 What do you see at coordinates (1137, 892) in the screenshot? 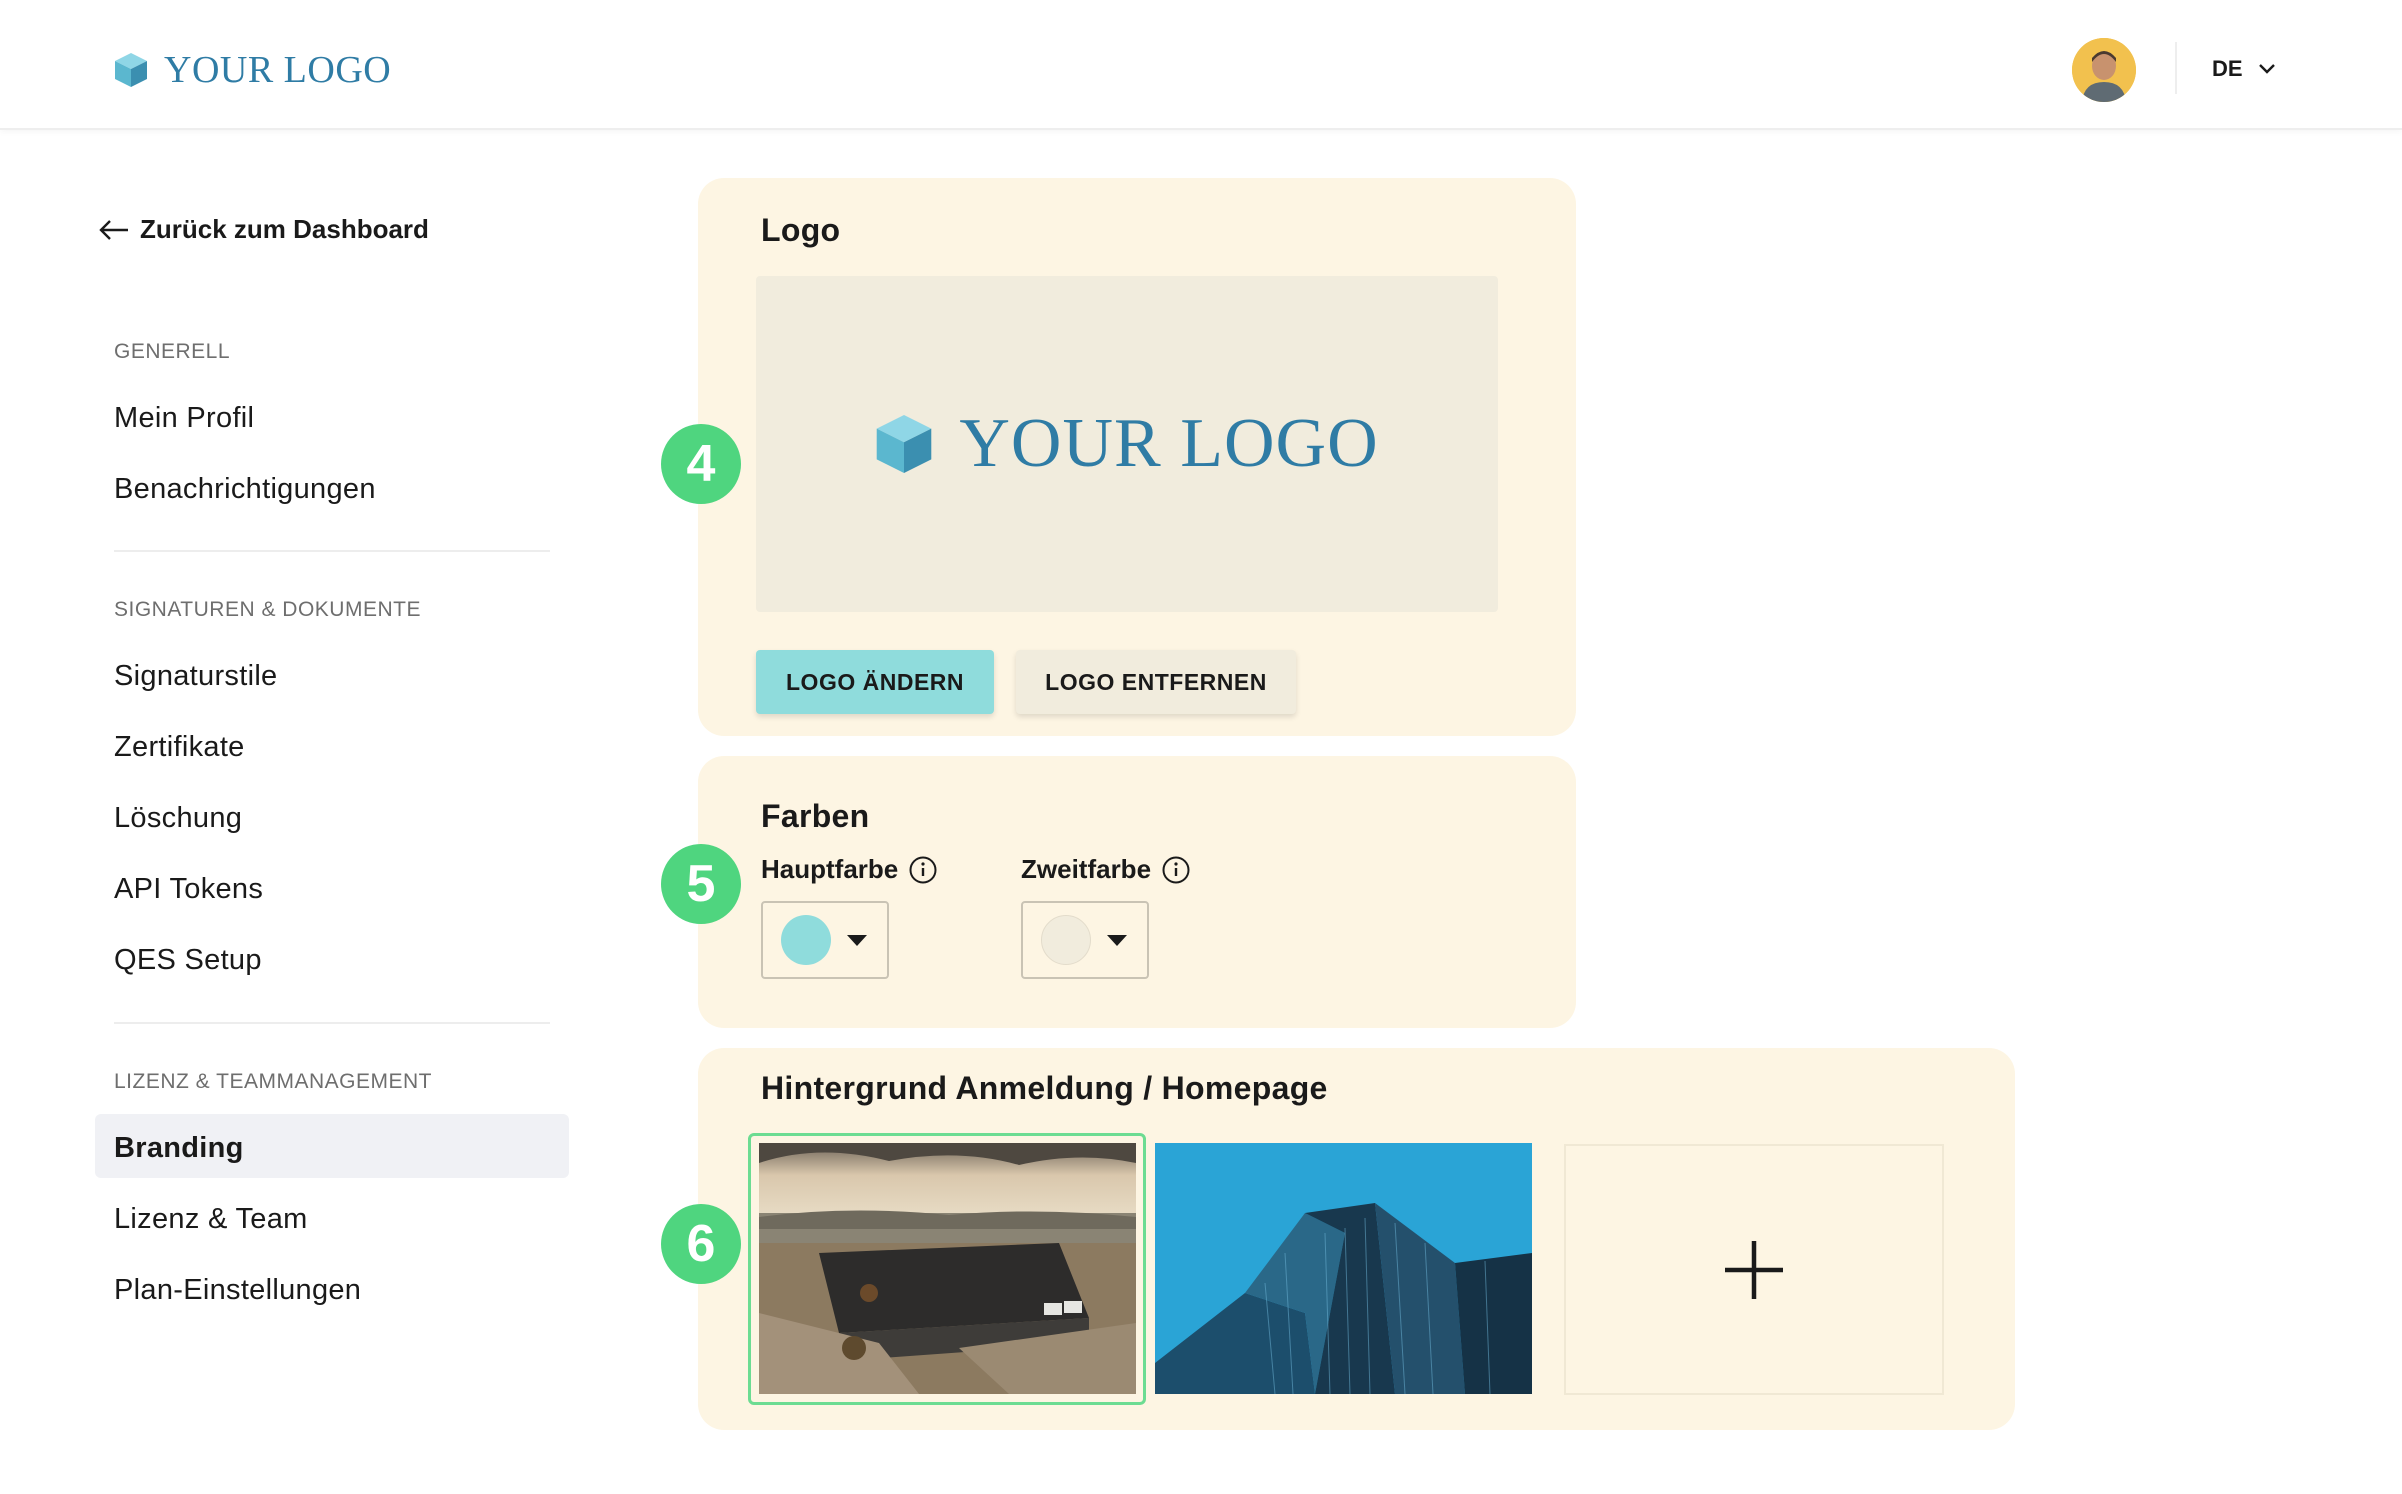
I see `colors-card` at bounding box center [1137, 892].